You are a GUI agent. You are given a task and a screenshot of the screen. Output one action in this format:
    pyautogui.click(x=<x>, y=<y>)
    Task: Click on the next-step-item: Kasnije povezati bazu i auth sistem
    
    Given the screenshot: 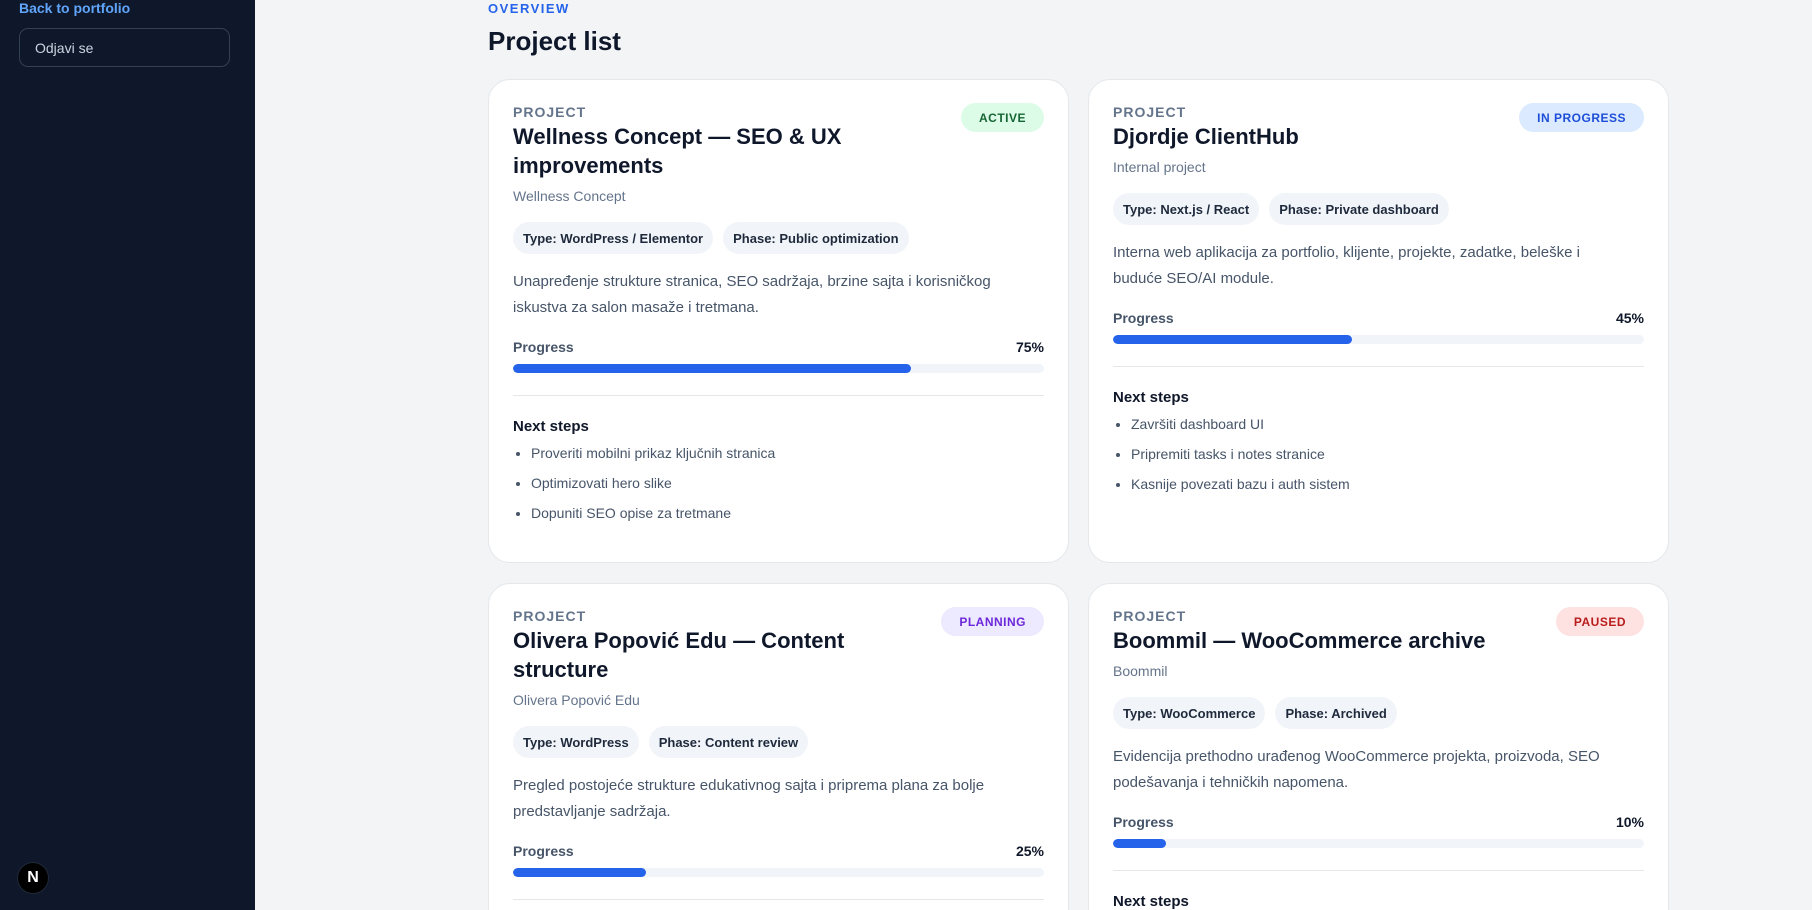 What is the action you would take?
    pyautogui.click(x=1387, y=484)
    